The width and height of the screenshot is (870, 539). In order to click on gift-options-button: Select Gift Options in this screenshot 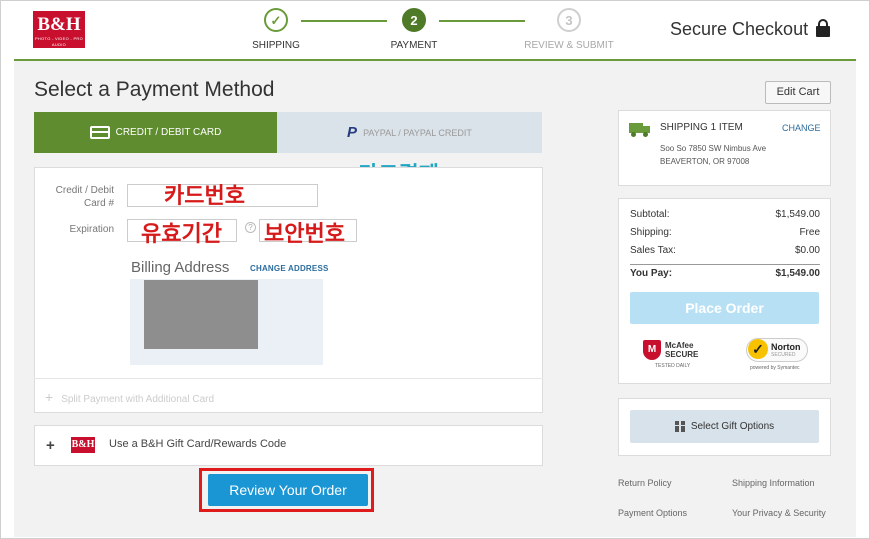, I will do `click(724, 426)`.